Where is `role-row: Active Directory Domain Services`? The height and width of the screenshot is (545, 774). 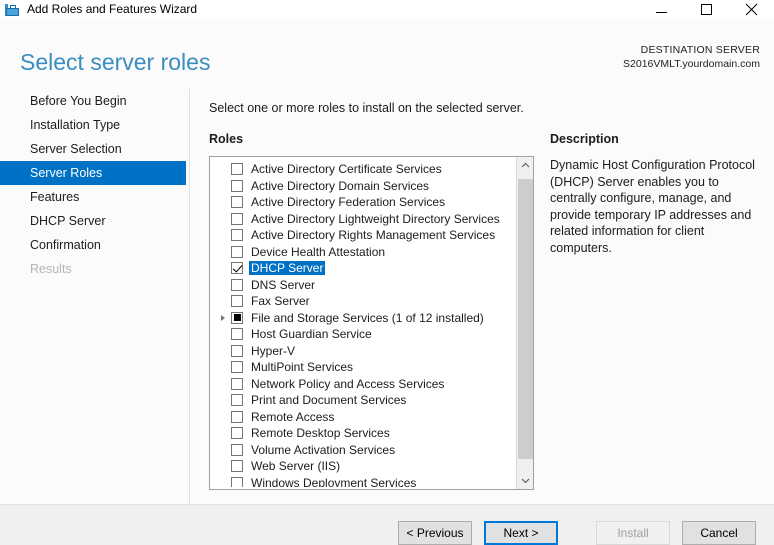
role-row: Active Directory Domain Services is located at coordinates (363, 186).